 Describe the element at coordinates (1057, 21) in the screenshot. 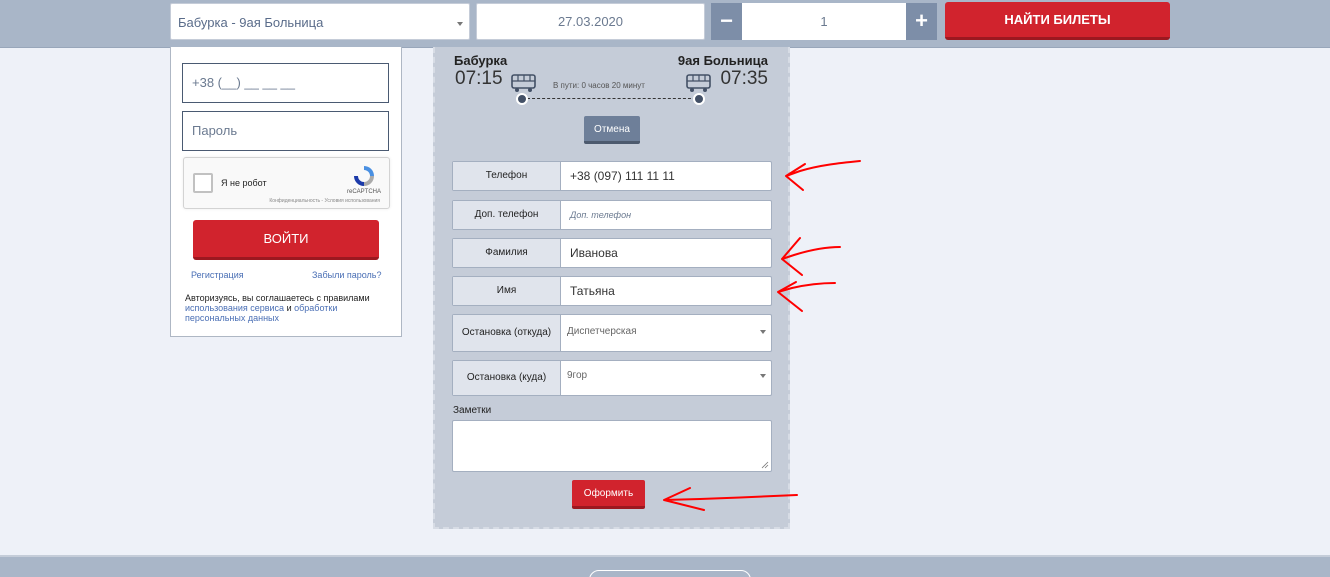

I see `find-tickets-button: НАЙТИ БИЛЕТЫ` at that location.